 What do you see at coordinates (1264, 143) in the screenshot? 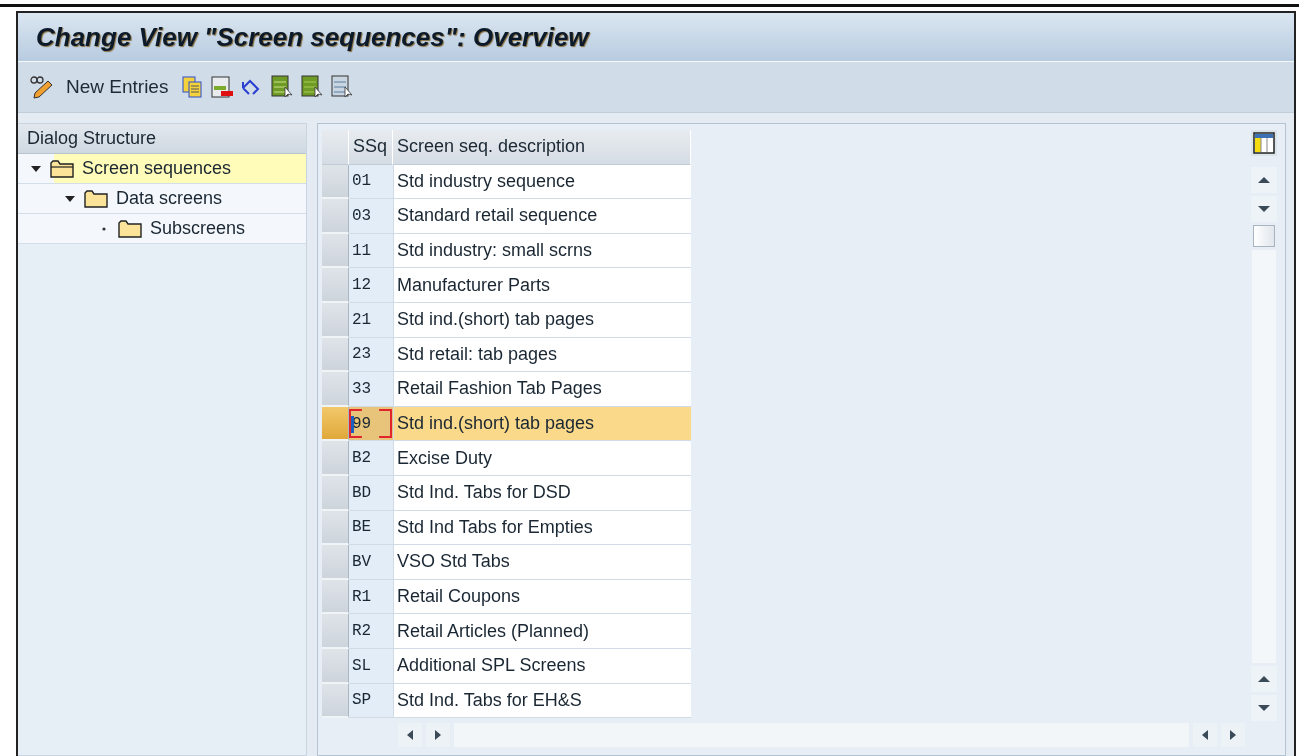
I see `column-settings-button` at bounding box center [1264, 143].